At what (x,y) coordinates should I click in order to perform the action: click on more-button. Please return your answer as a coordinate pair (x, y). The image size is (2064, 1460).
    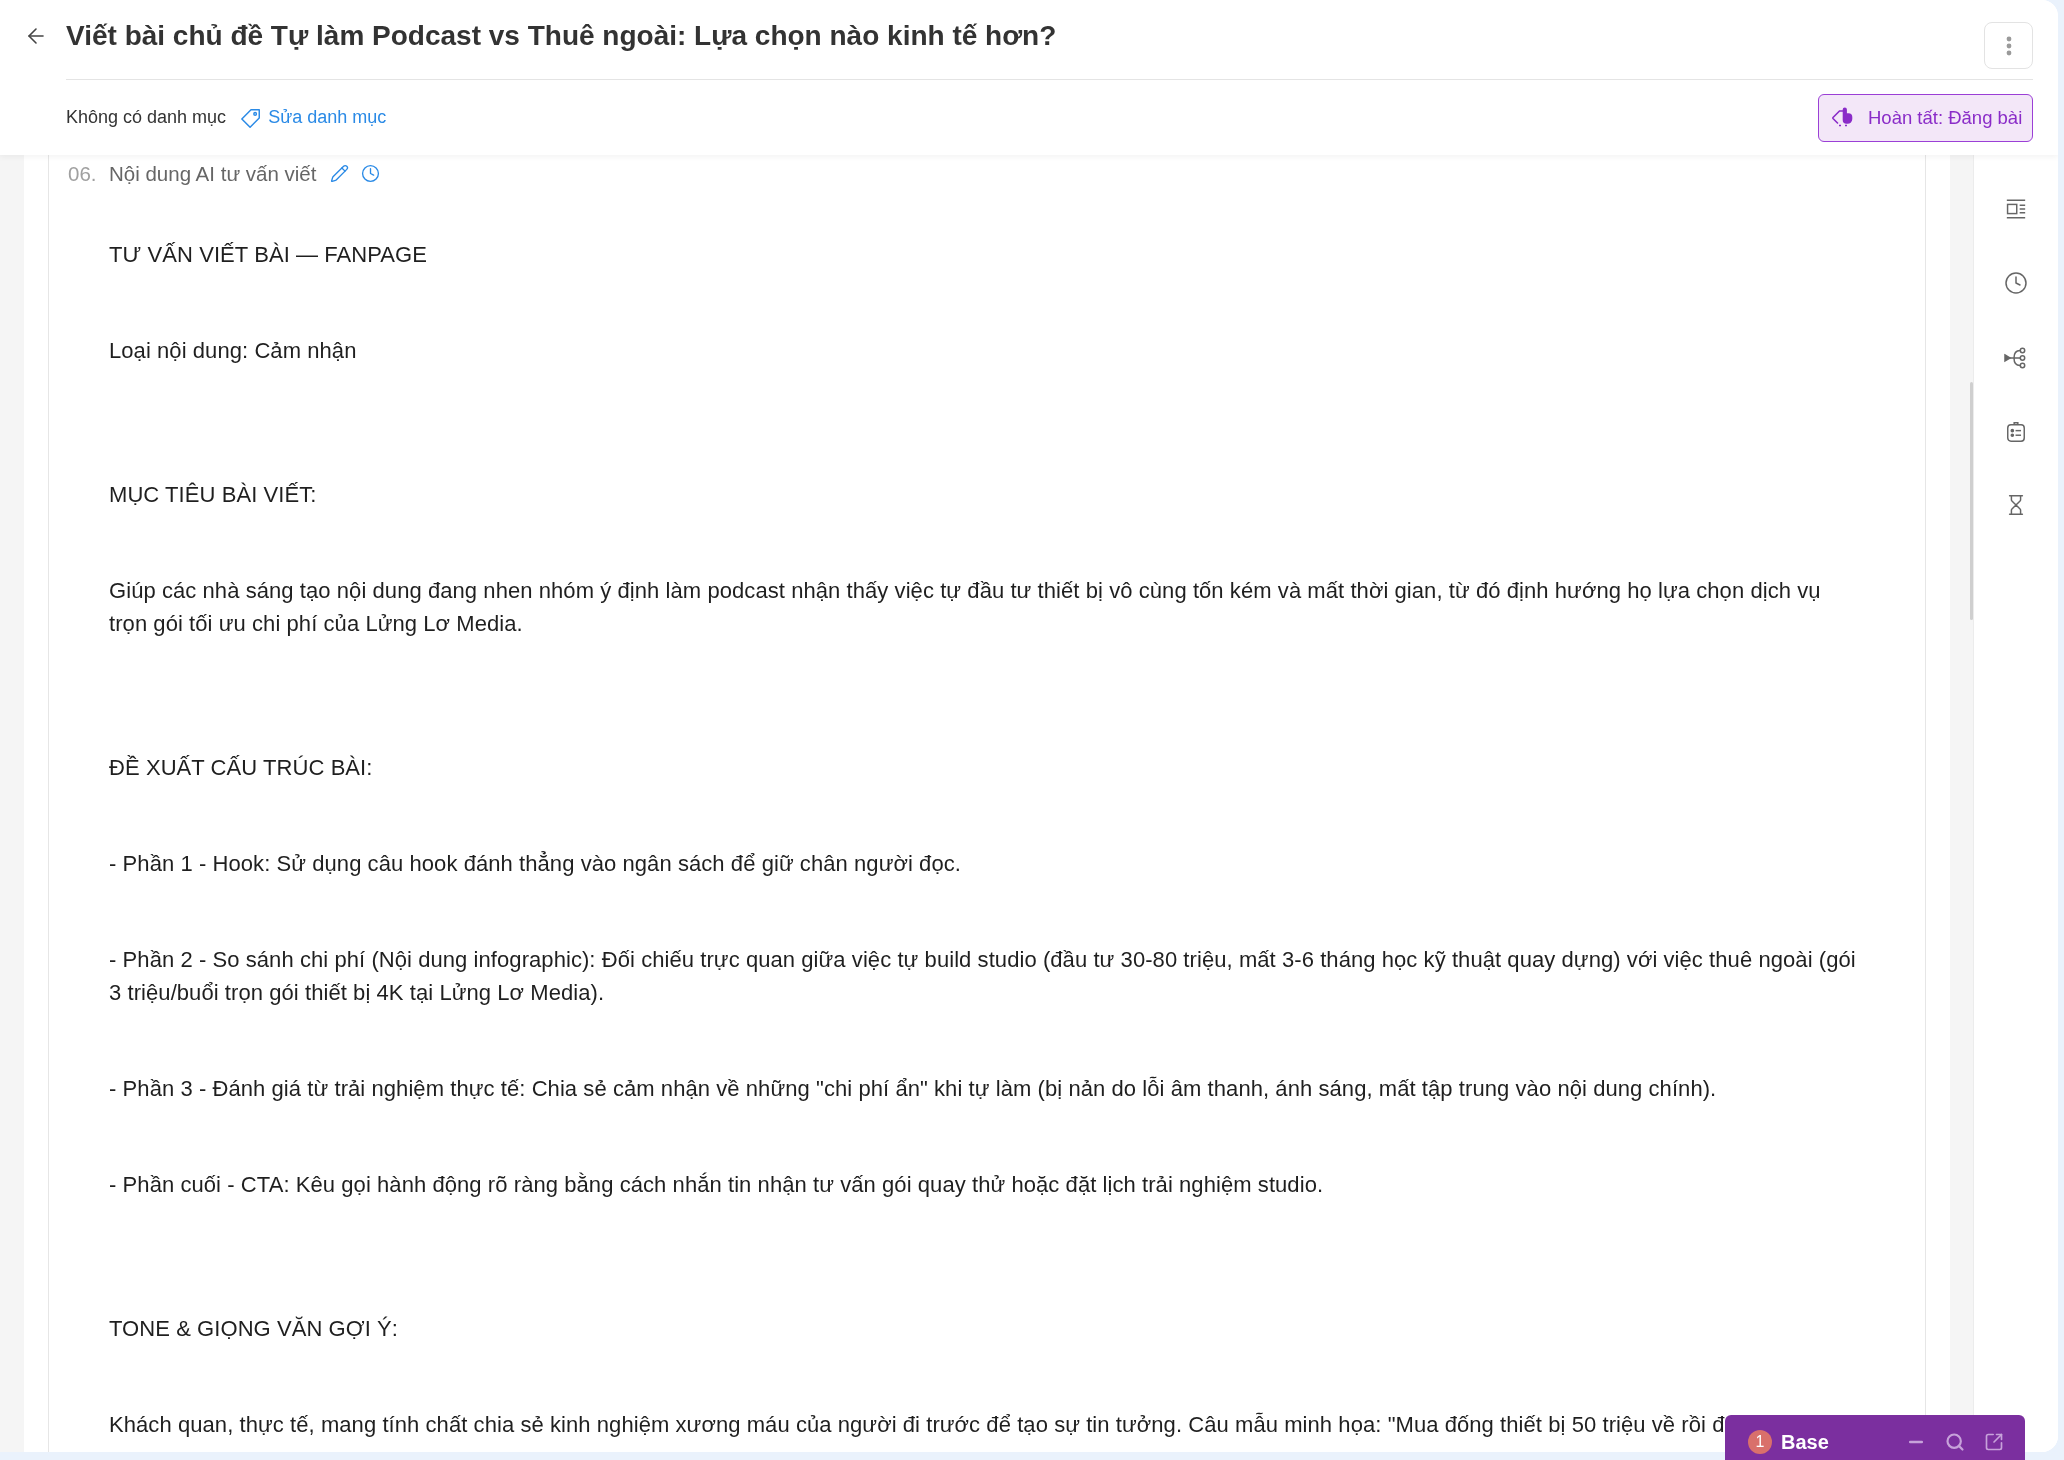
    Looking at the image, I should click on (2008, 45).